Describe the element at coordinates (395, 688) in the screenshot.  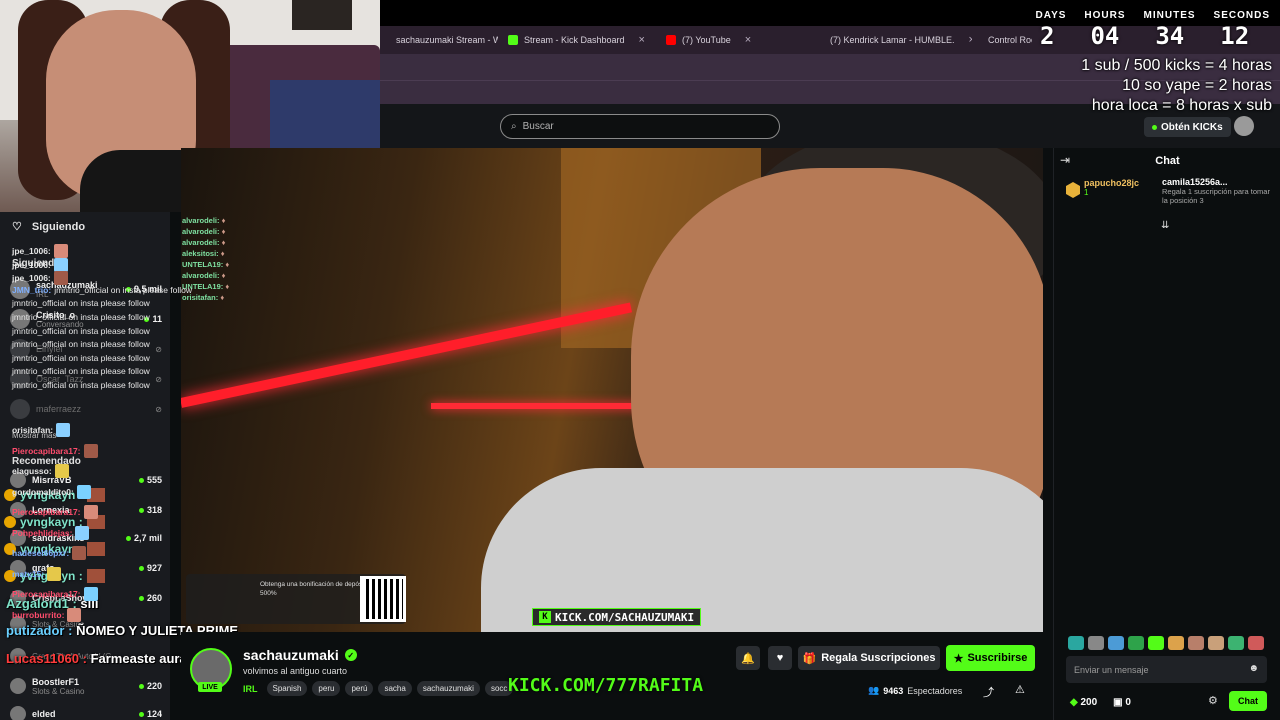
I see `stream-tag: sacha` at that location.